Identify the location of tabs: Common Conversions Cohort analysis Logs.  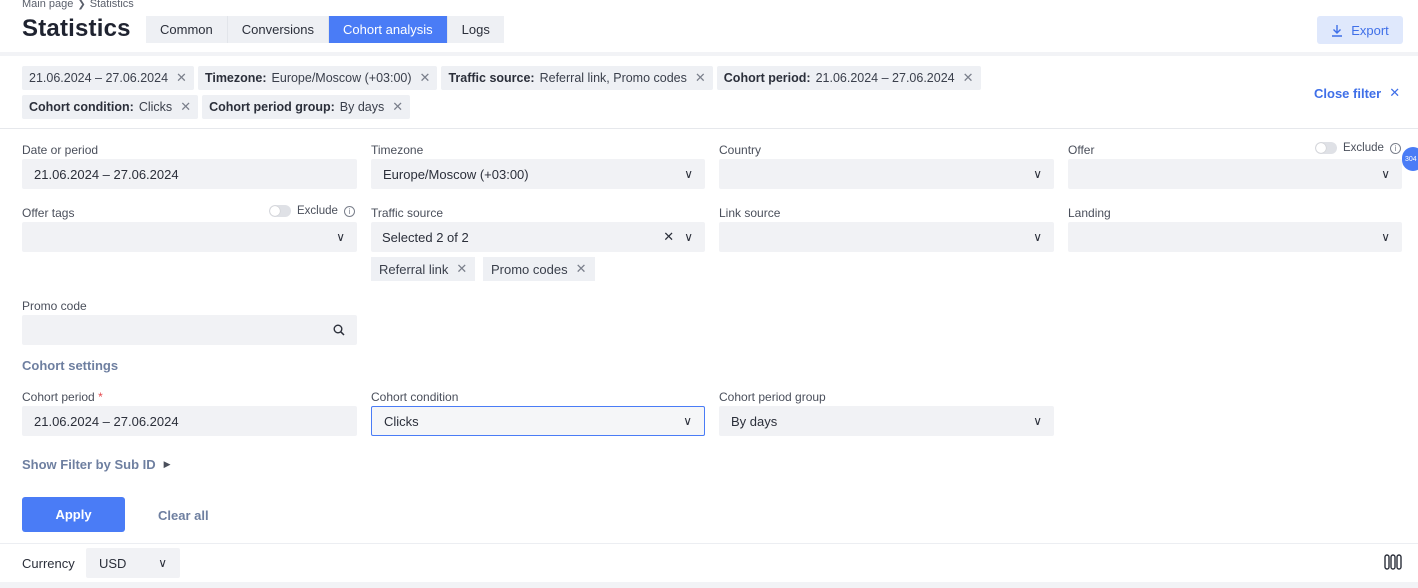
(325, 29).